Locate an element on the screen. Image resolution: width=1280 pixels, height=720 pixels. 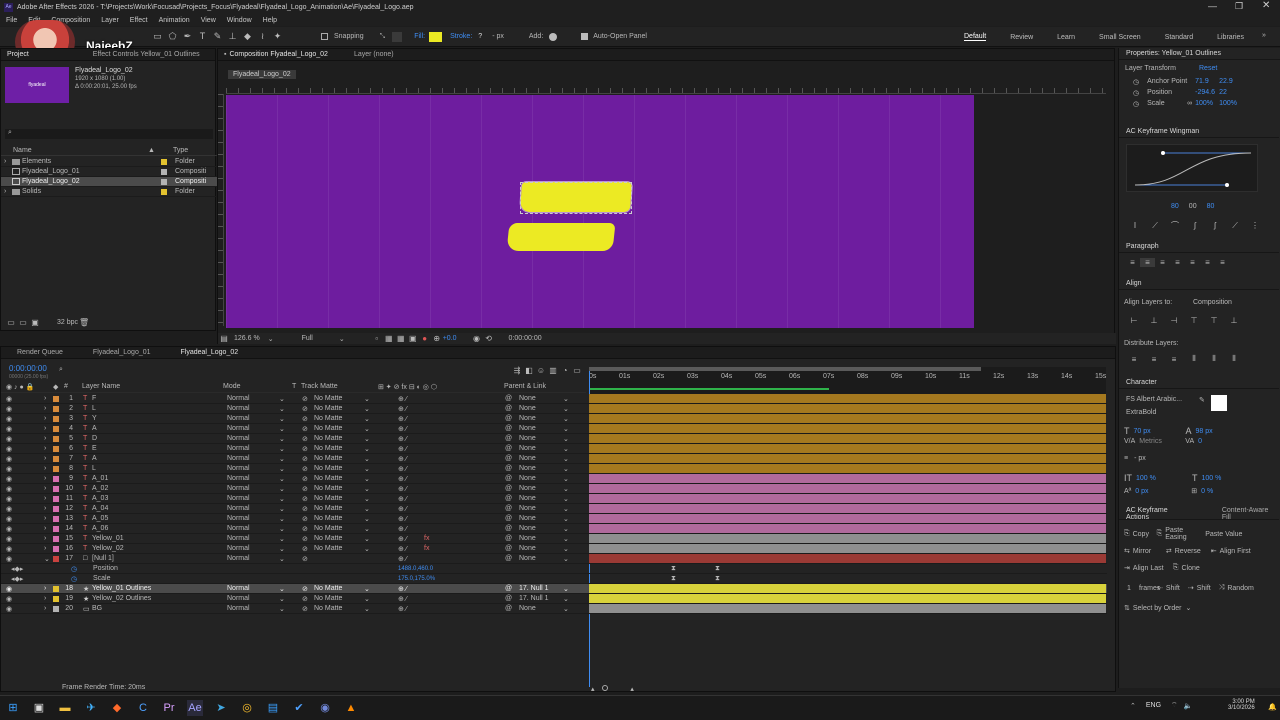
ease-in-value: 80 is located at coordinates (1175, 206).